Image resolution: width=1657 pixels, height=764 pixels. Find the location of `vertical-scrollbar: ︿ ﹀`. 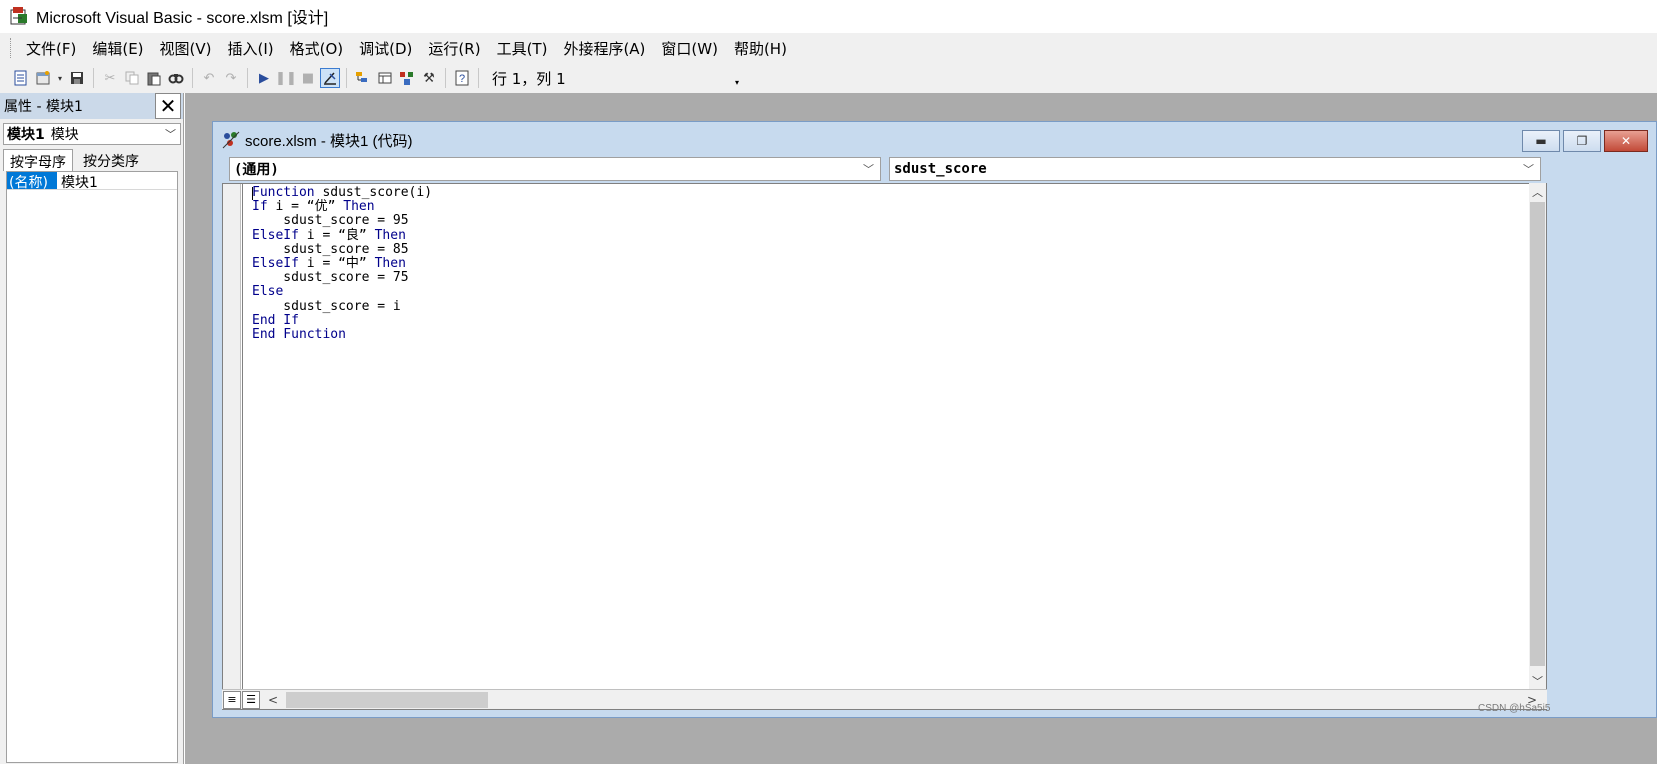

vertical-scrollbar: ︿ ﹀ is located at coordinates (1537, 436).